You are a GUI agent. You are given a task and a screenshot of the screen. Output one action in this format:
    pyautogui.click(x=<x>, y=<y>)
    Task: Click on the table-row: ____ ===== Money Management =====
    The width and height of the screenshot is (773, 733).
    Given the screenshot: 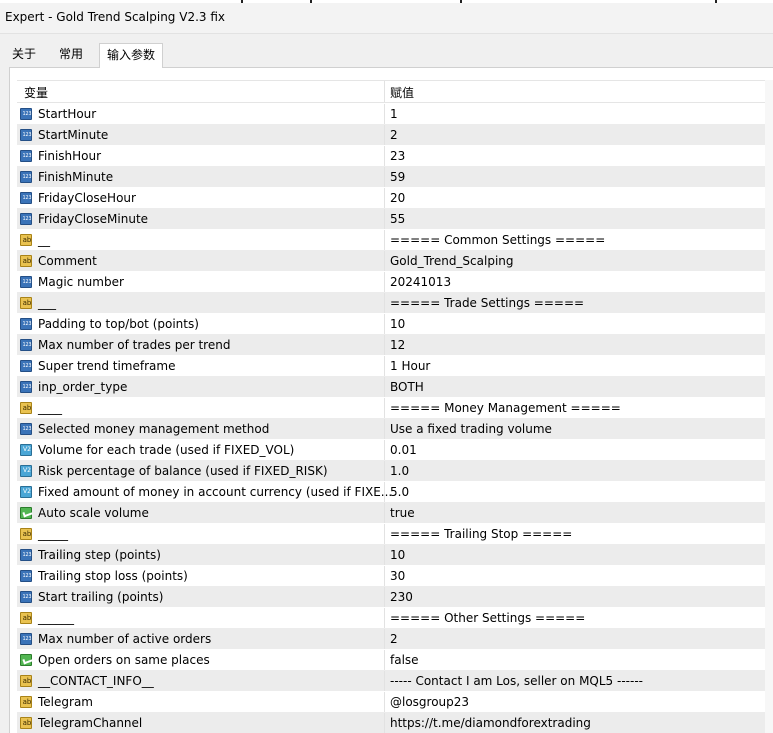 What is the action you would take?
    pyautogui.click(x=394, y=408)
    